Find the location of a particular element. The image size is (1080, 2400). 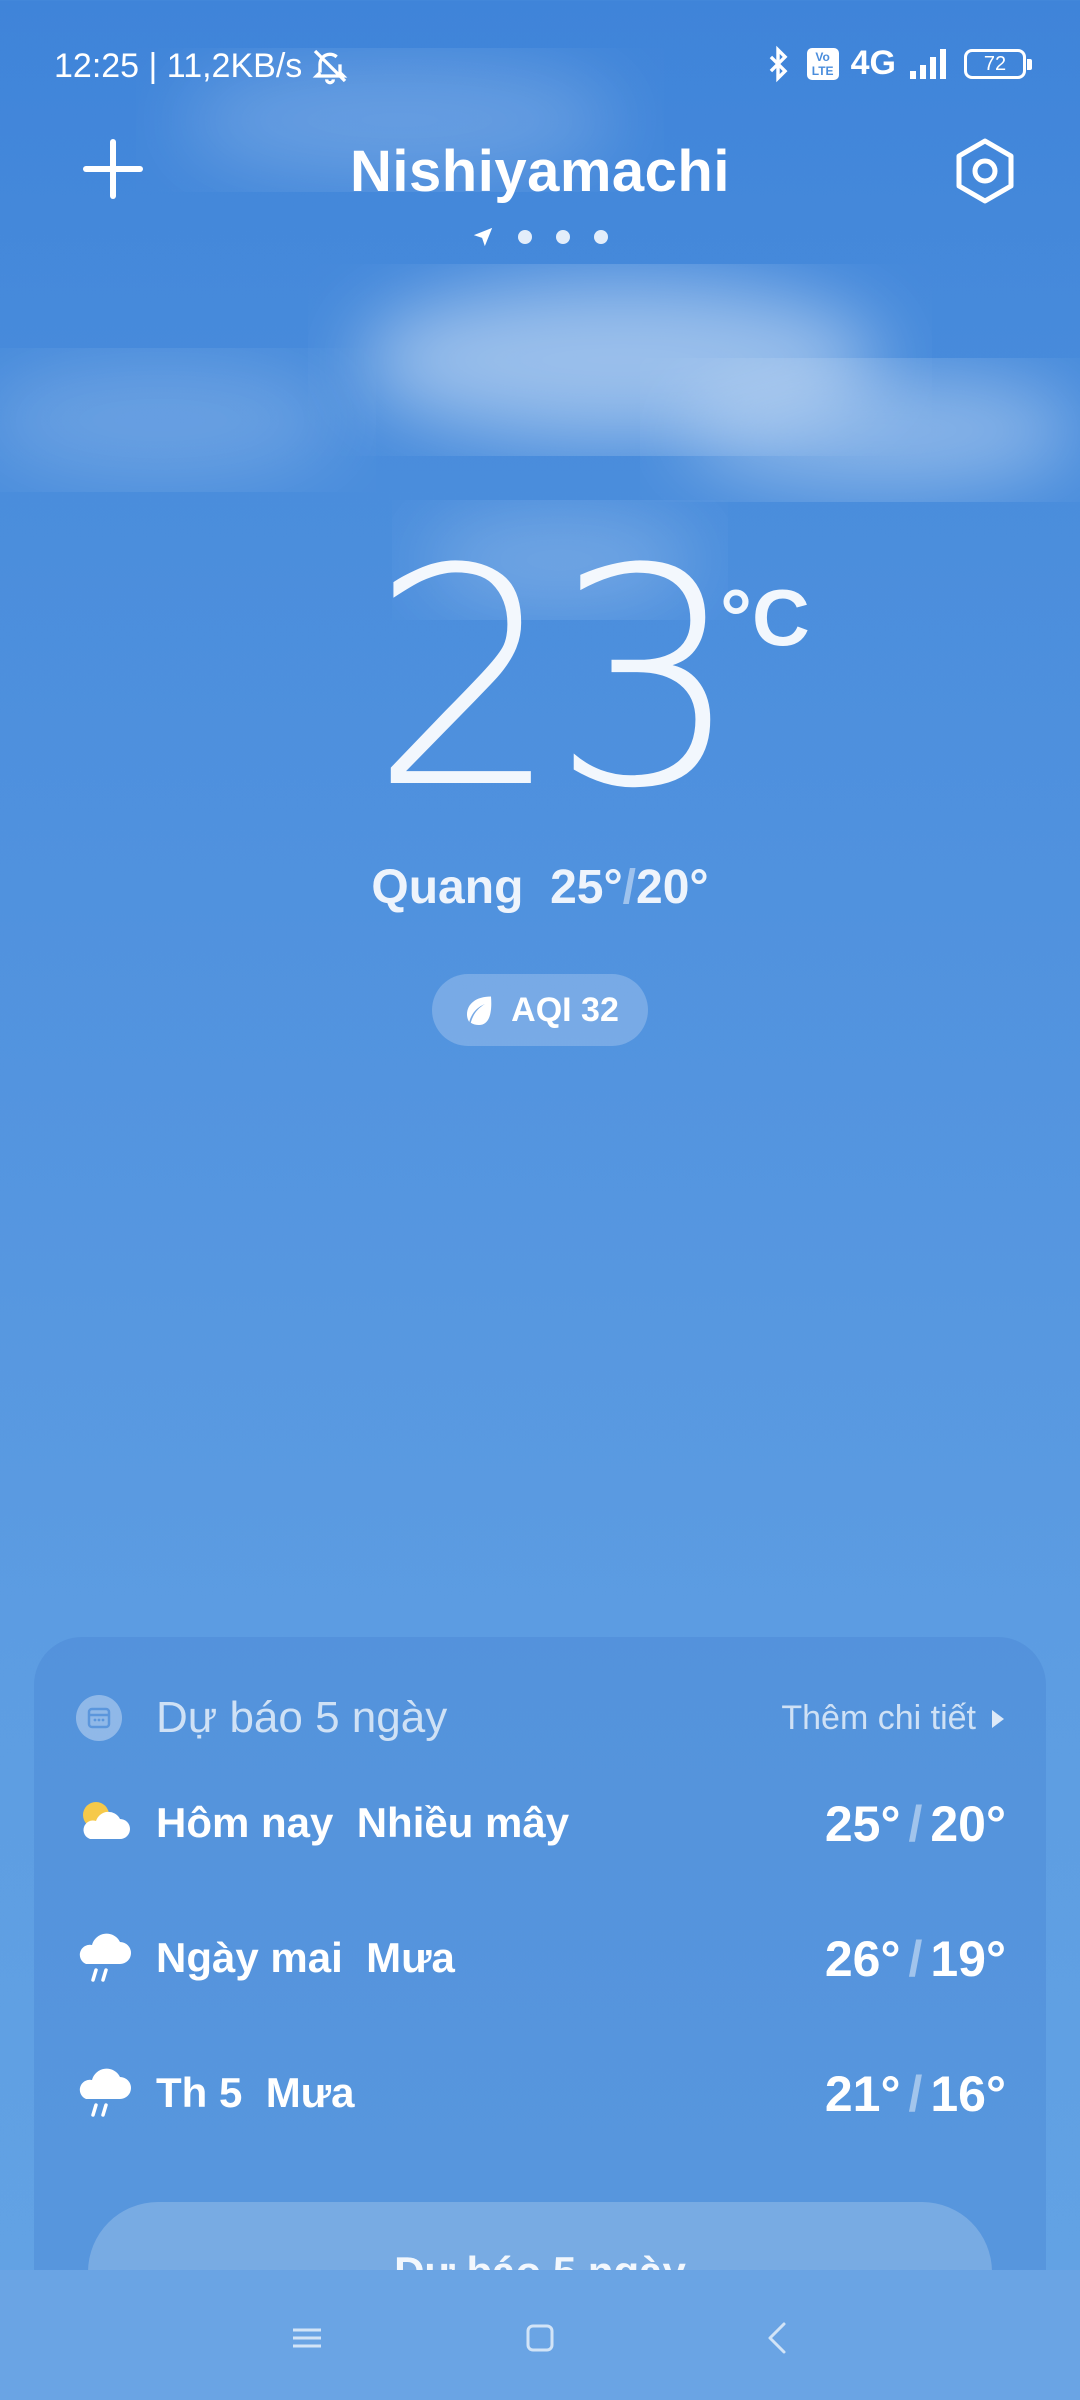

row-day-label: Hôm nay Nhiều mây is located at coordinates (362, 1823).